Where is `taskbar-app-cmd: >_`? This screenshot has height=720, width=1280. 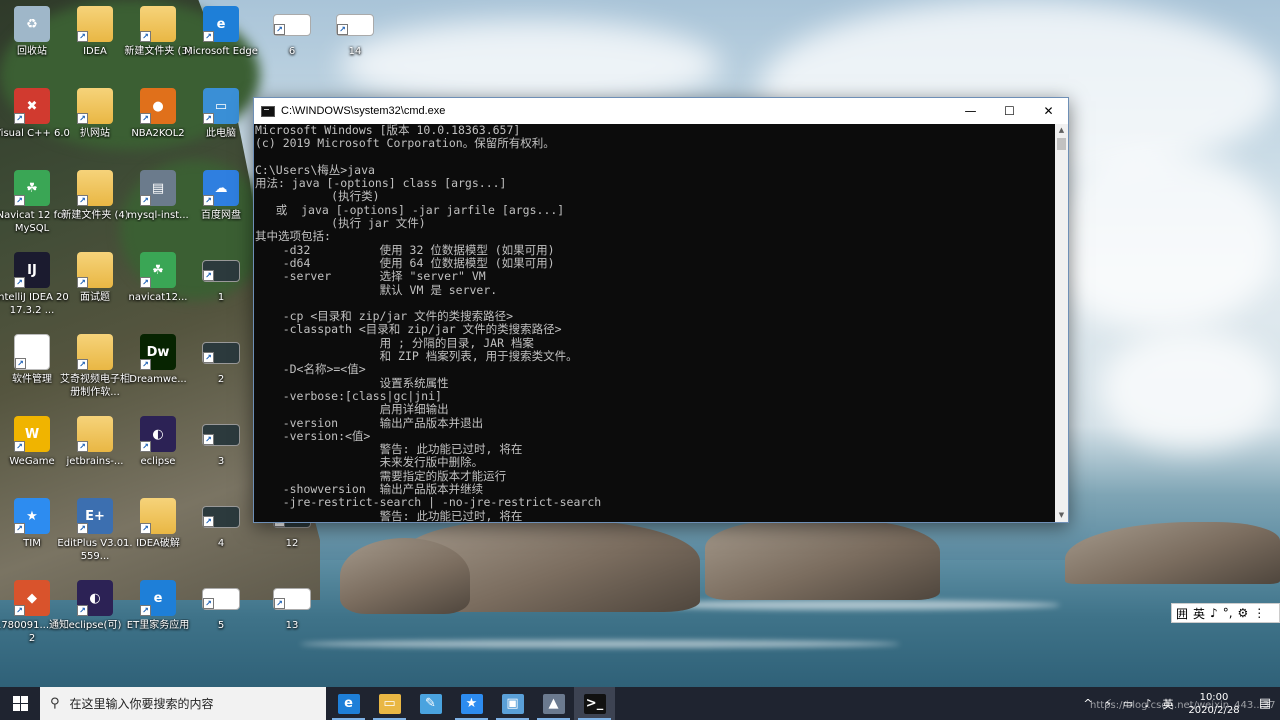
taskbar-app-cmd: >_ is located at coordinates (594, 703).